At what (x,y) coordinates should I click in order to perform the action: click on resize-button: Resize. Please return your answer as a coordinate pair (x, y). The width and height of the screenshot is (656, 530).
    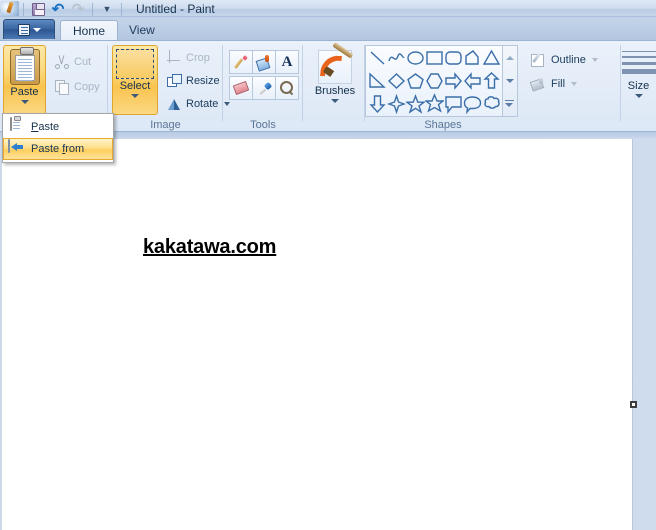
    Looking at the image, I should click on (193, 81).